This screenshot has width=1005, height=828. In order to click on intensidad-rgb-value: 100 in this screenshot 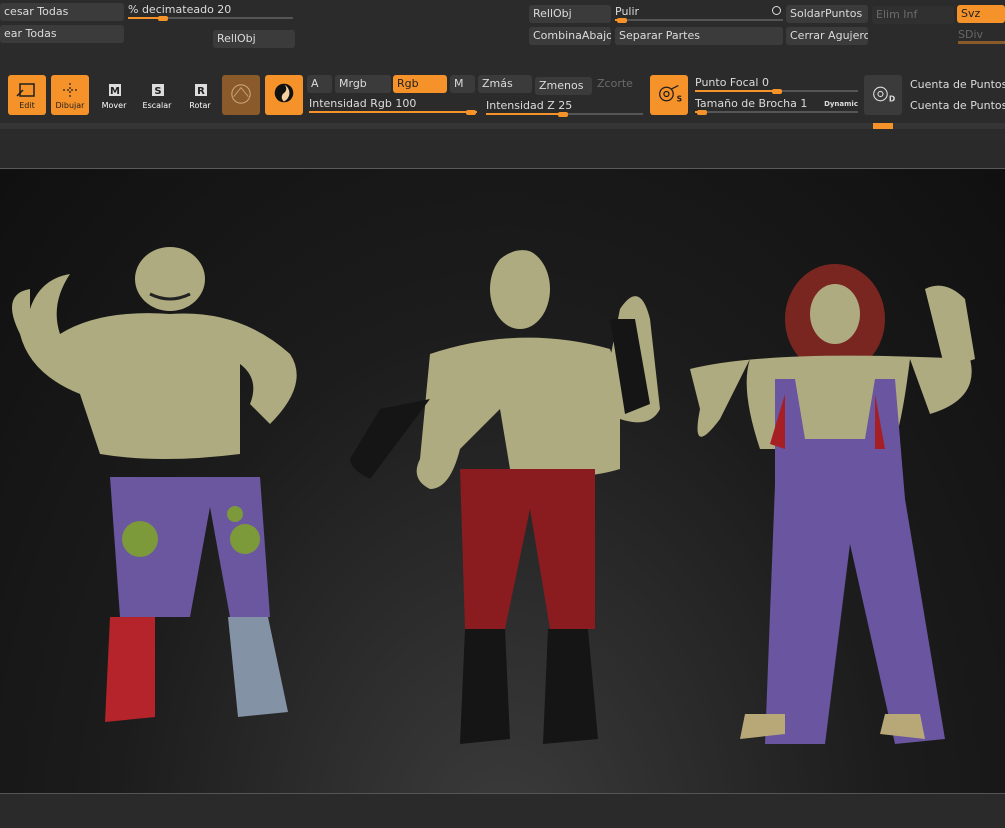, I will do `click(406, 103)`.